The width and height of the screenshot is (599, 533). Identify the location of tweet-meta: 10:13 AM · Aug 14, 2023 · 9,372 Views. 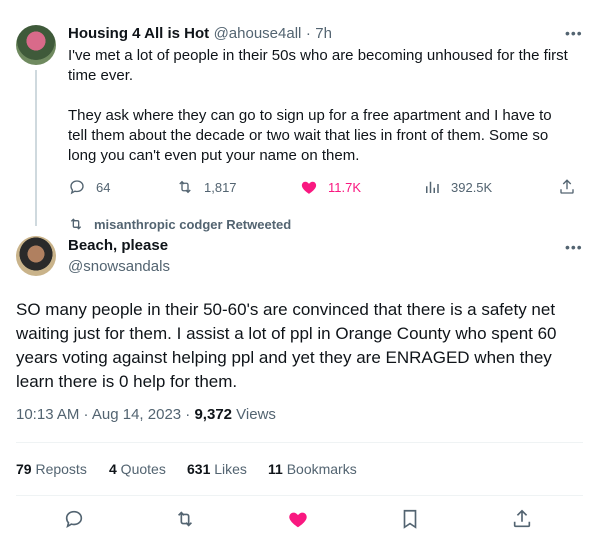
(146, 414).